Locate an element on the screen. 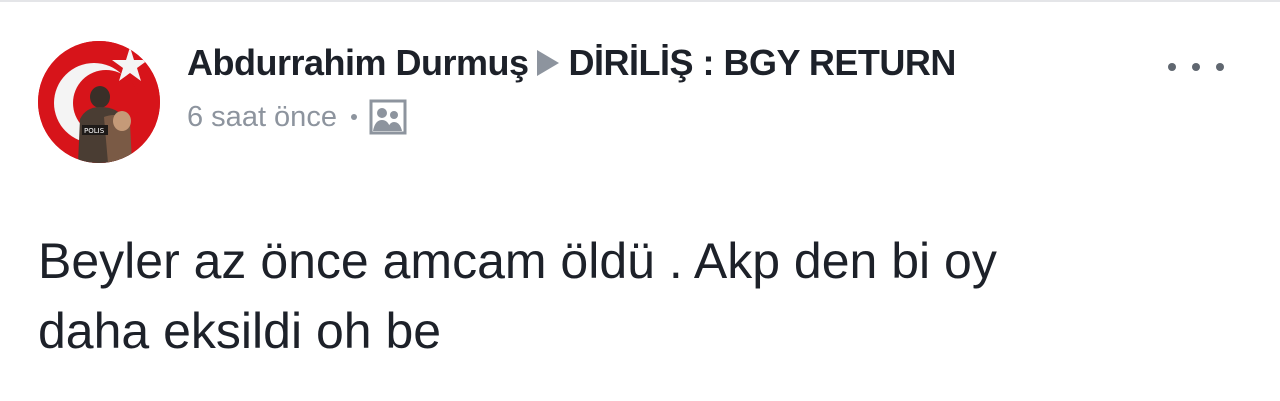  more-options-icon is located at coordinates (1196, 67).